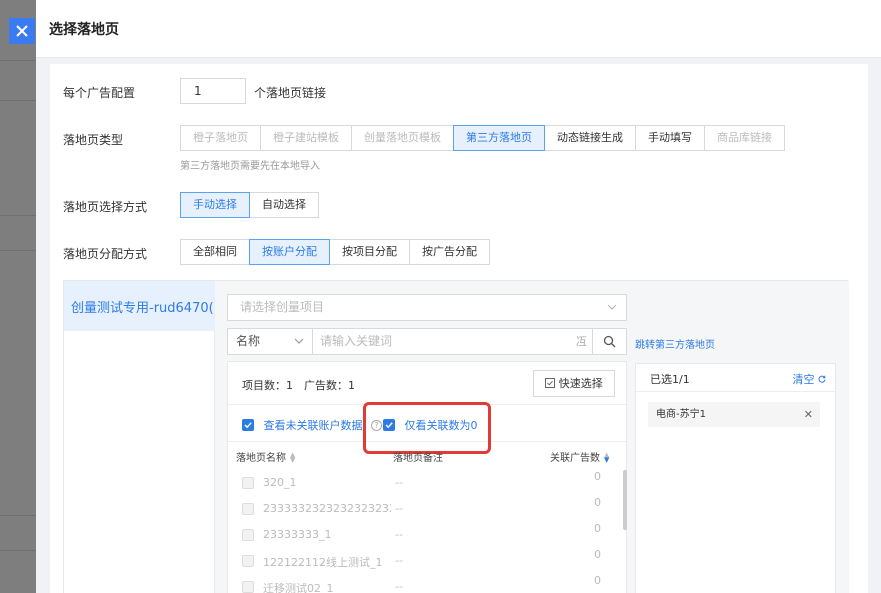 The width and height of the screenshot is (881, 593). I want to click on assign-by-project: 按项目分配, so click(369, 252).